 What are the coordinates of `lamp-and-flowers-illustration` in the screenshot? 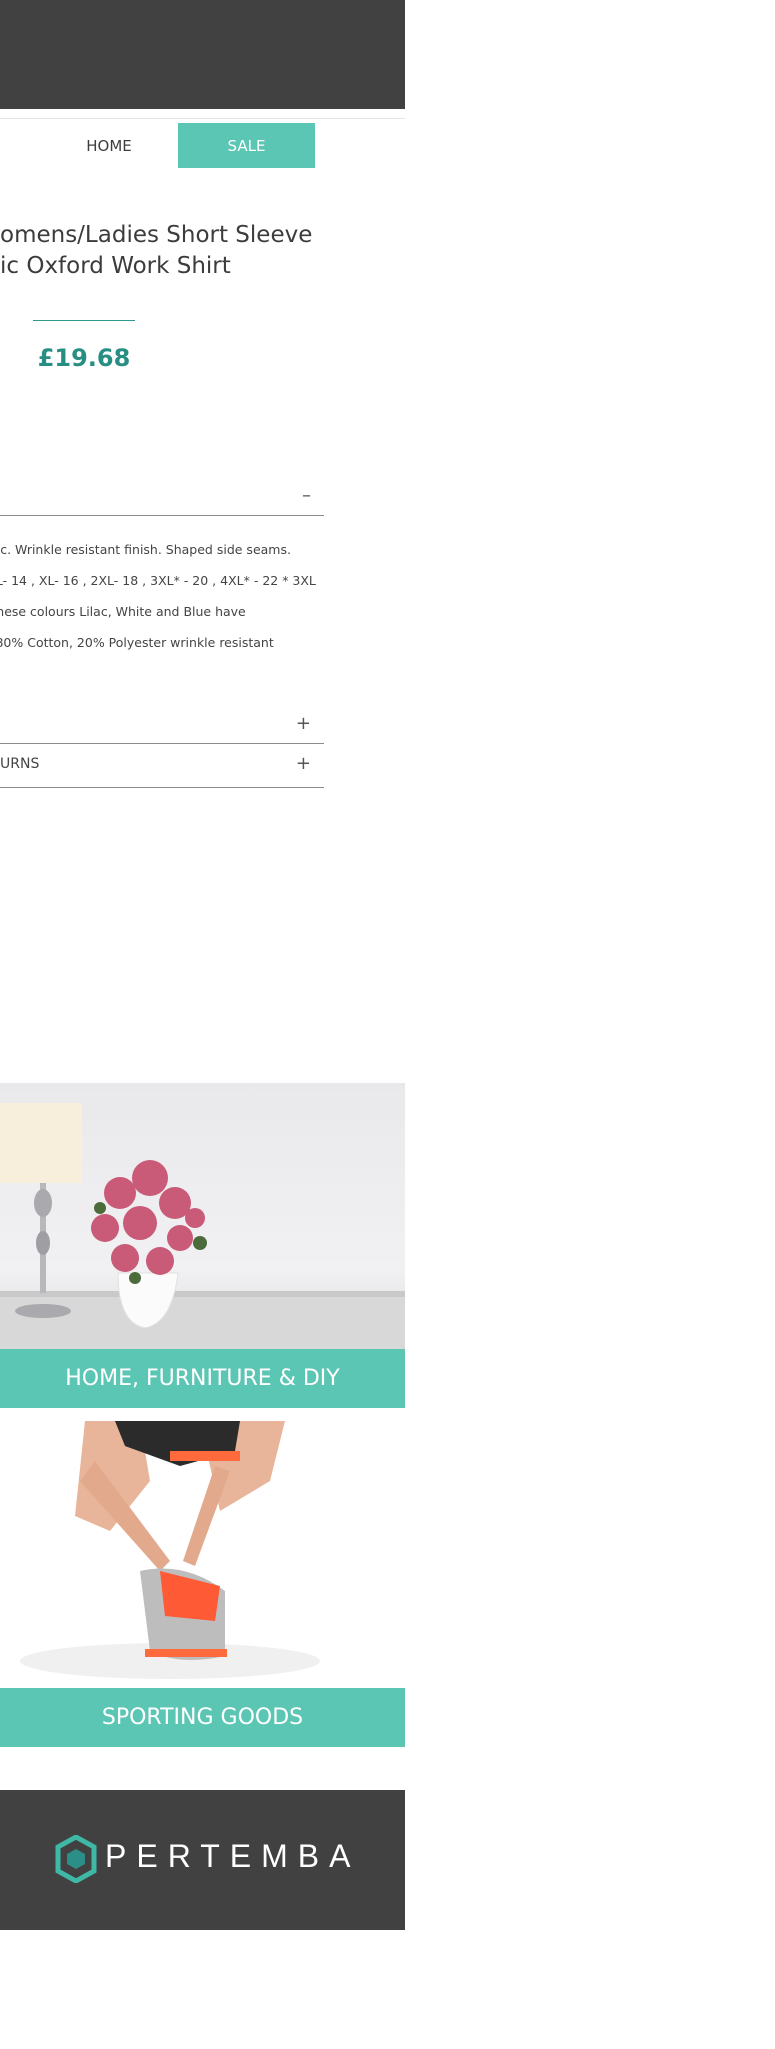 It's located at (202, 1226).